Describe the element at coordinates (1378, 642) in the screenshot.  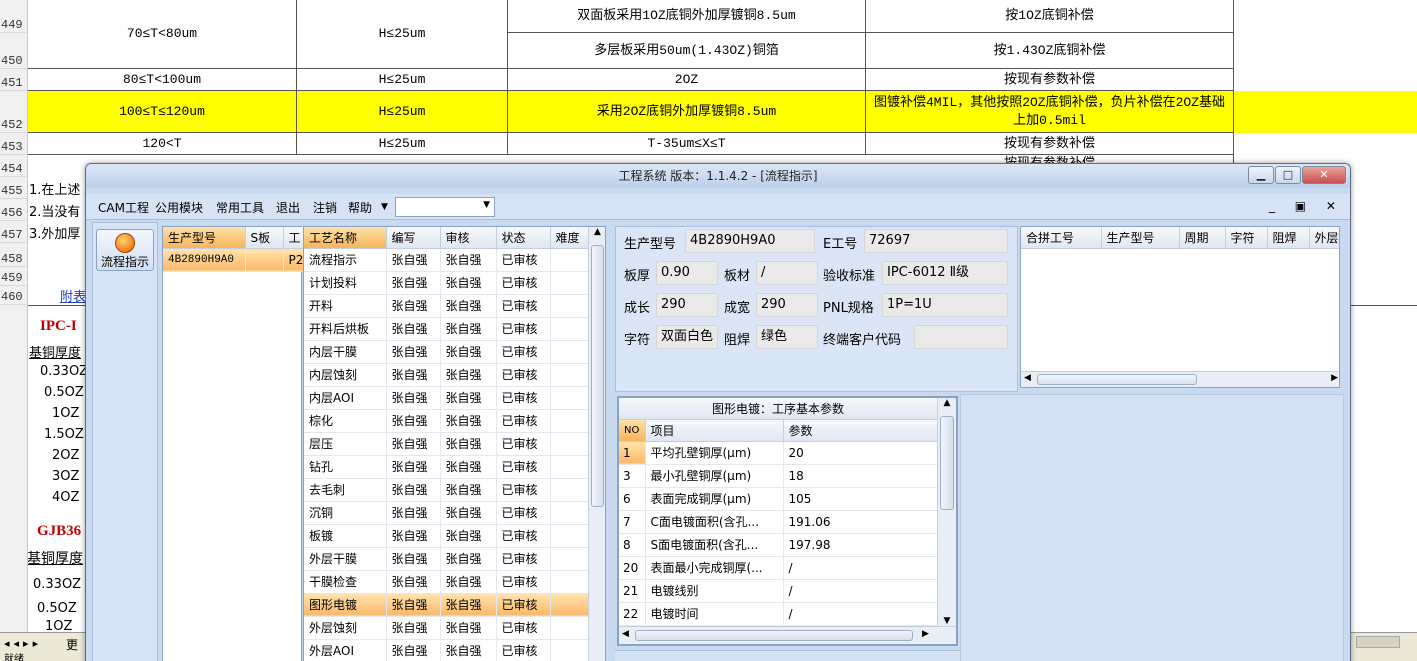
I see `horizontal-scrollbar` at that location.